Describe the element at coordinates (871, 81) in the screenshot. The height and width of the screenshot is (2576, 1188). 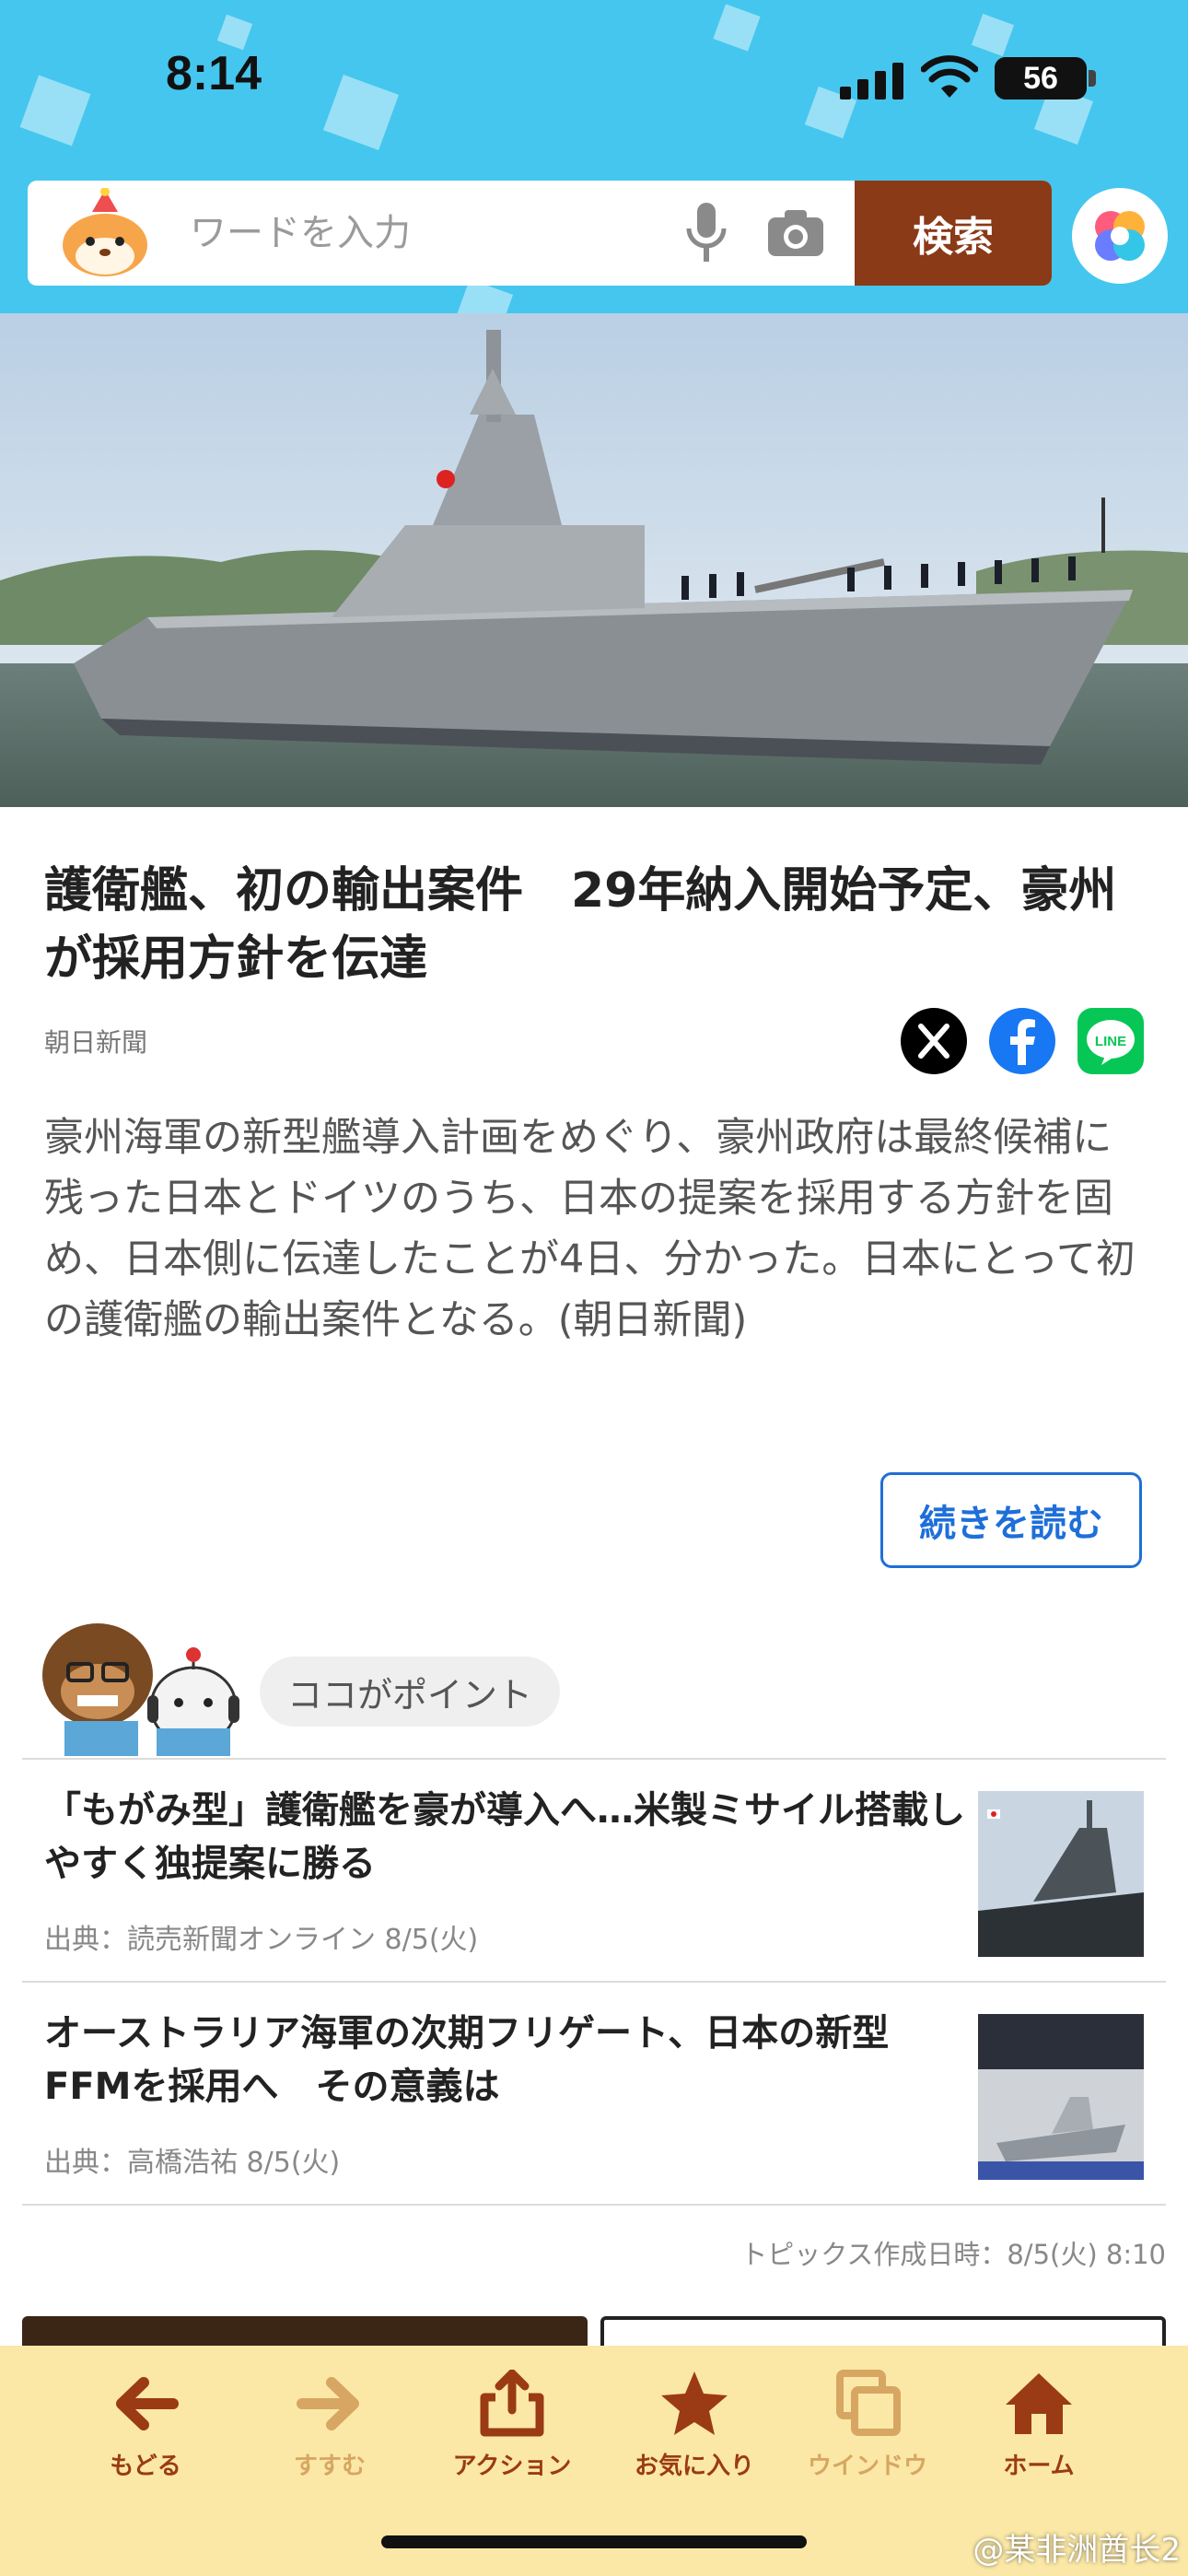
I see `signal-icon` at that location.